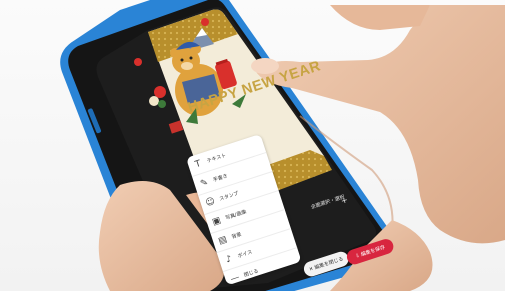  Describe the element at coordinates (236, 215) in the screenshot. I see `menu-item-label: 写真/画像` at that location.